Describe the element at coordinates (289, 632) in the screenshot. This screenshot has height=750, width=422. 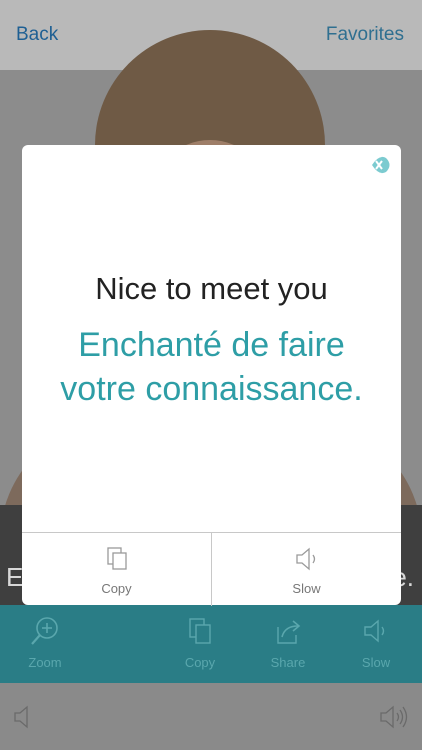
I see `share-icon` at that location.